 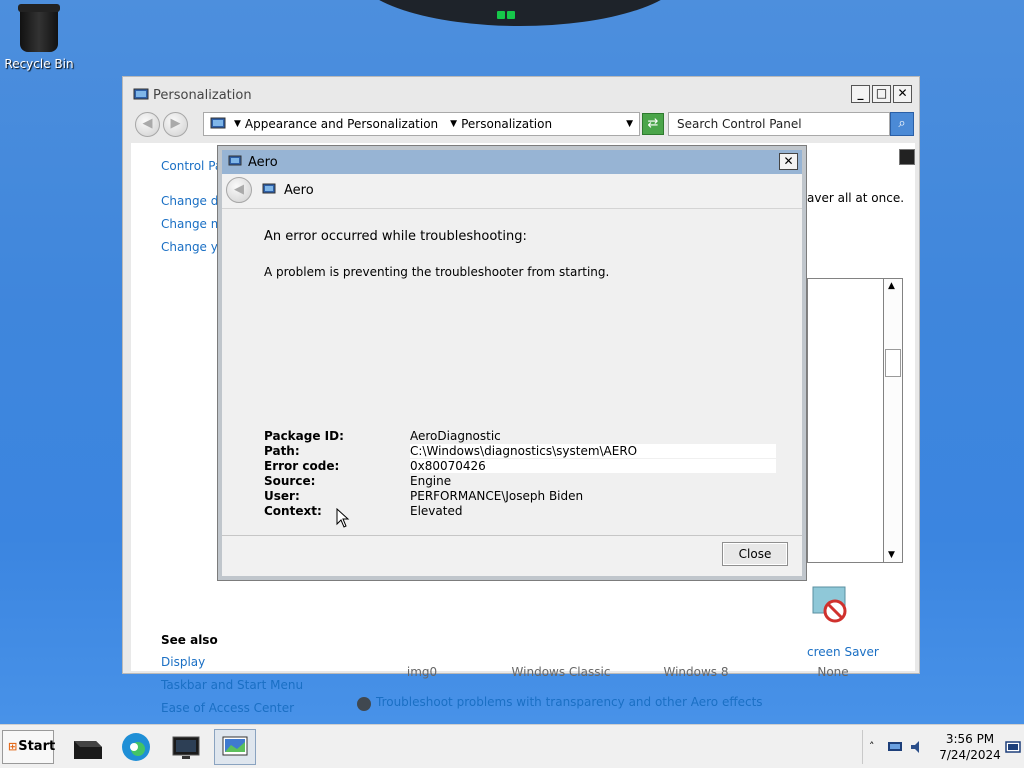 What do you see at coordinates (696, 672) in the screenshot?
I see `theme-label-windows-8: Windows 8` at bounding box center [696, 672].